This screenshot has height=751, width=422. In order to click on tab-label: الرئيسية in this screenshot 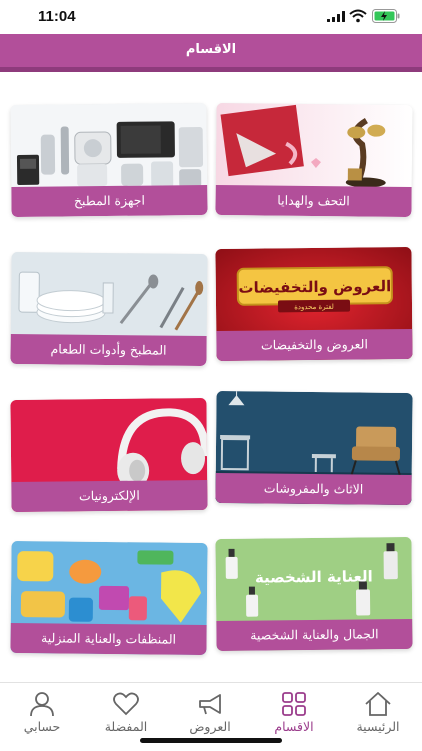, I will do `click(378, 726)`.